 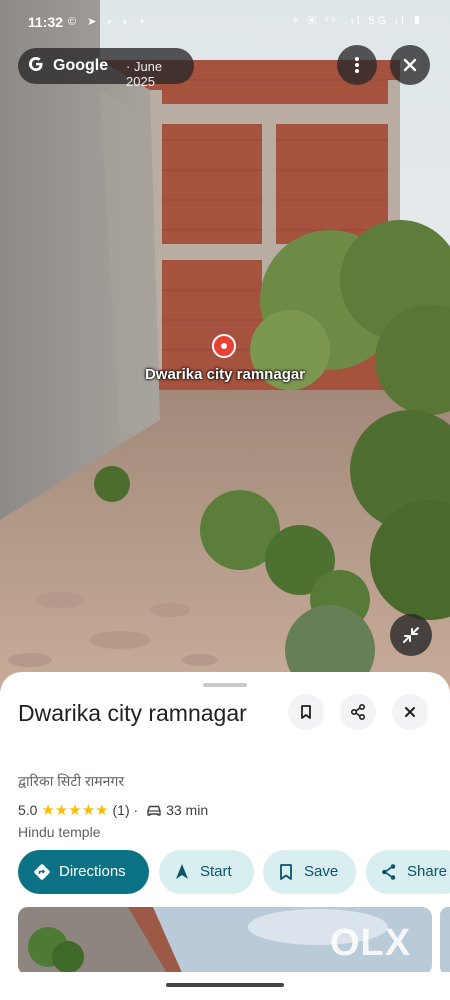 I want to click on imagery-date: · June 2025, so click(x=144, y=74).